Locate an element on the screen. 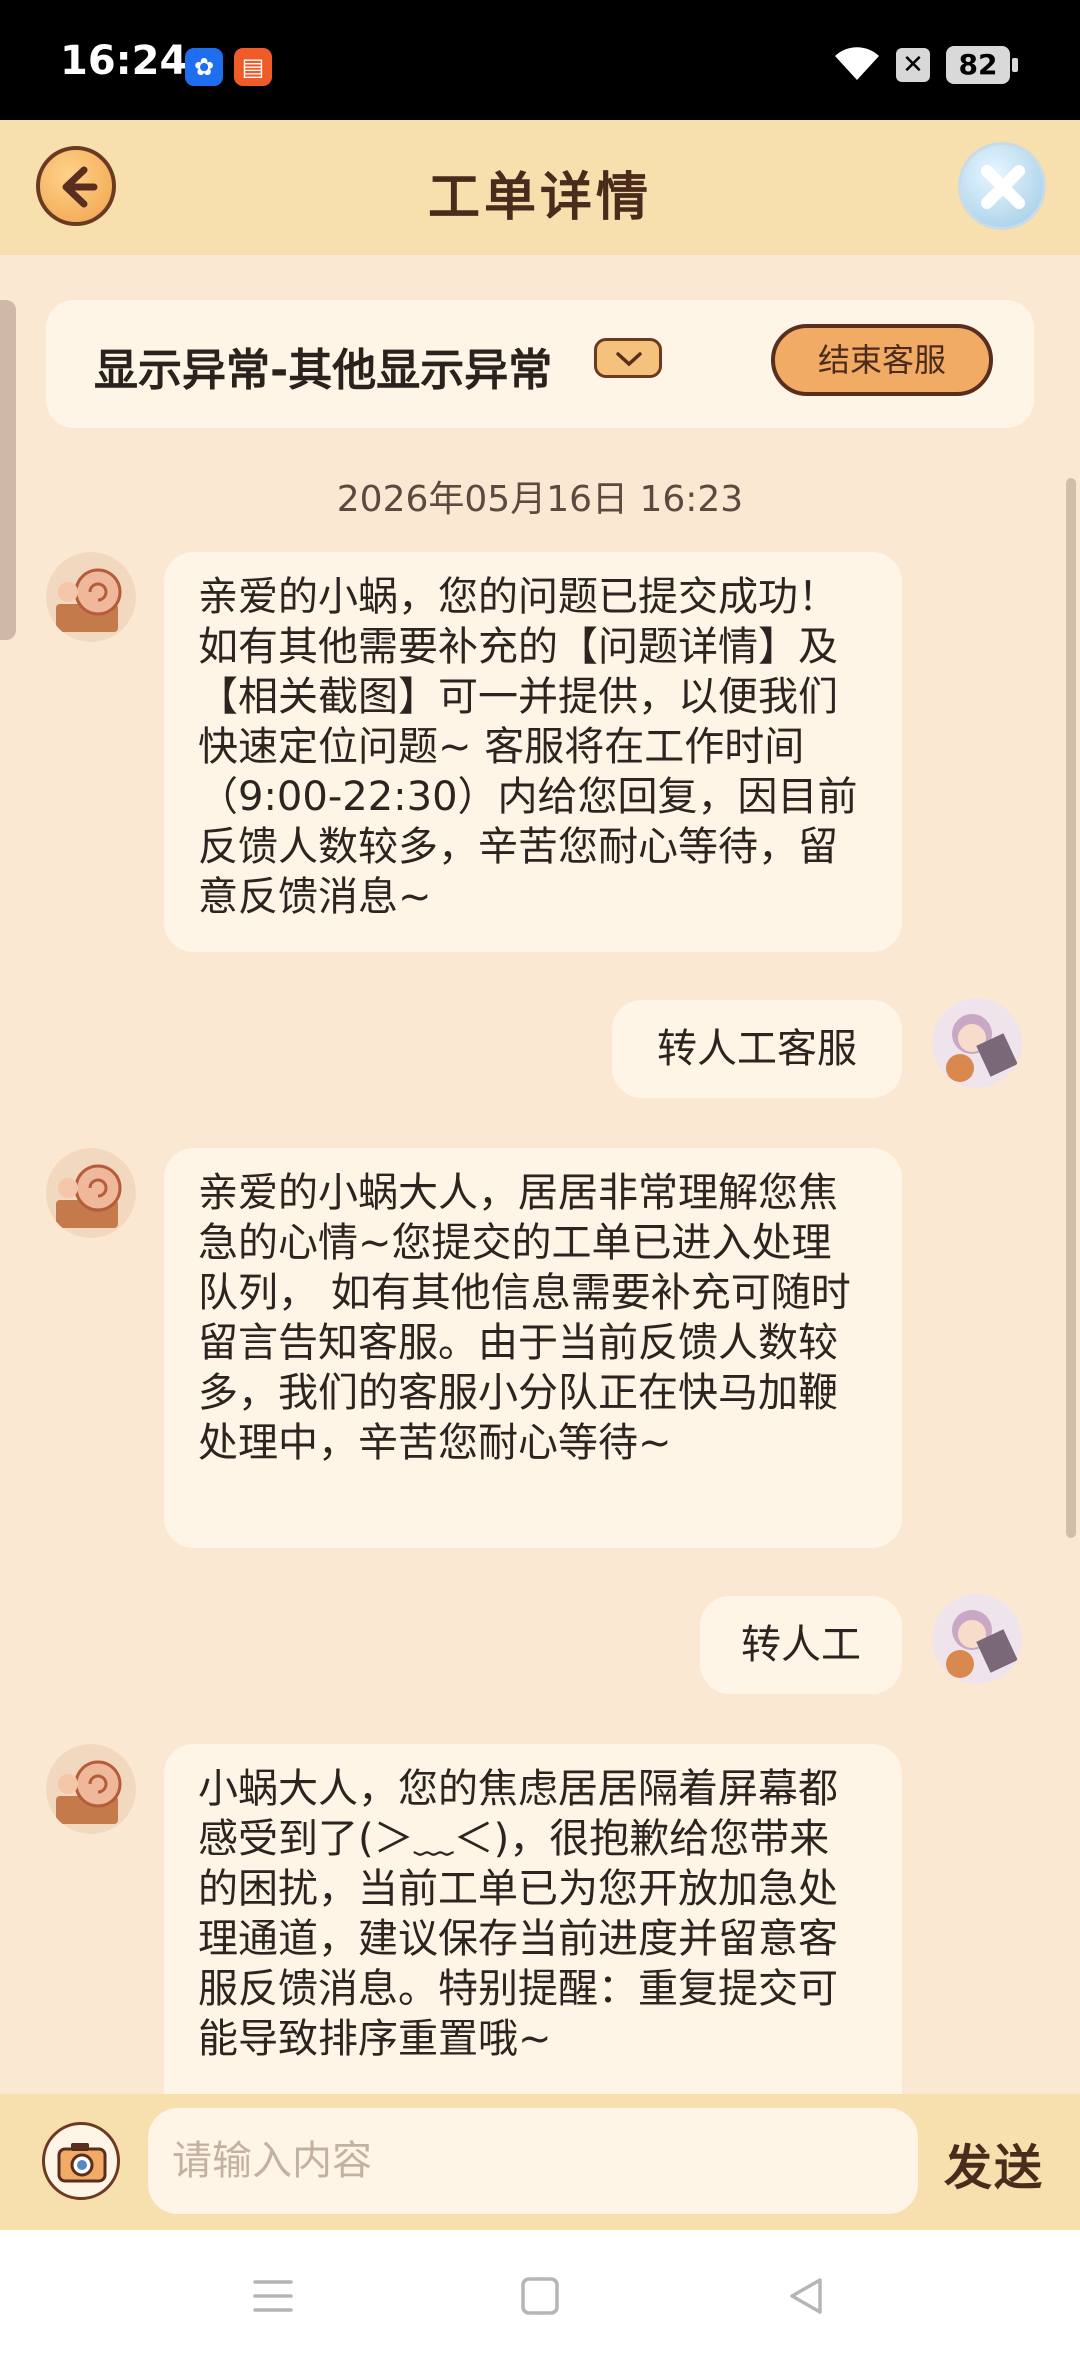  header-bar: 工单详情 is located at coordinates (540, 187).